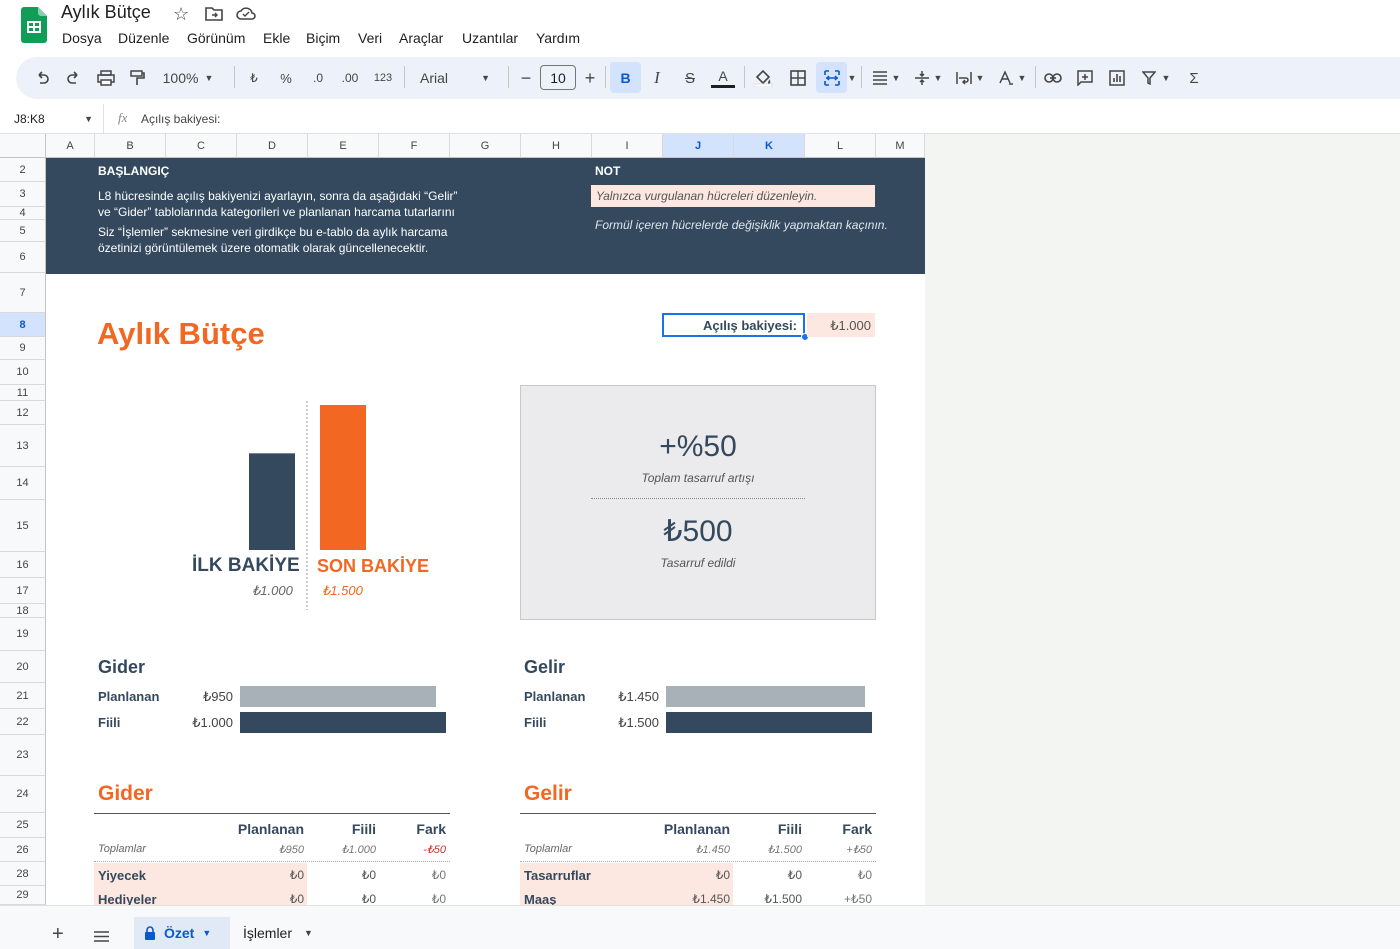  I want to click on paint-format-icon, so click(137, 78).